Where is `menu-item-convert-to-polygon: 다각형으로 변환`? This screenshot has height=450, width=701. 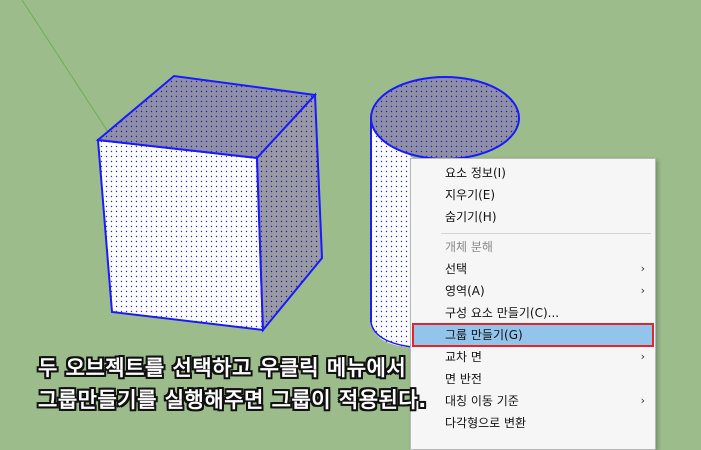 menu-item-convert-to-polygon: 다각형으로 변환 is located at coordinates (533, 423).